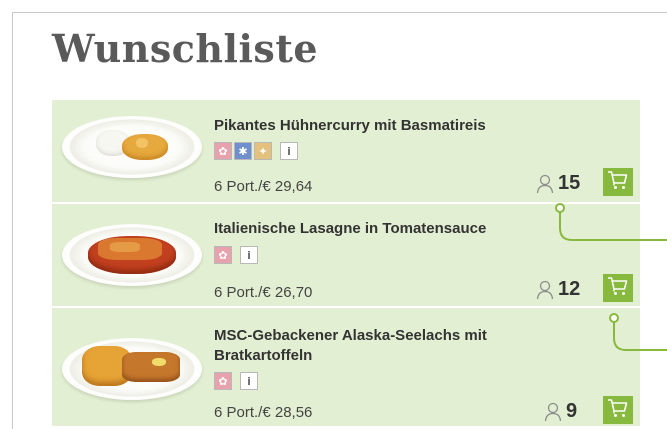  I want to click on diet-badges: ✿ ✱ ✦ i, so click(256, 151).